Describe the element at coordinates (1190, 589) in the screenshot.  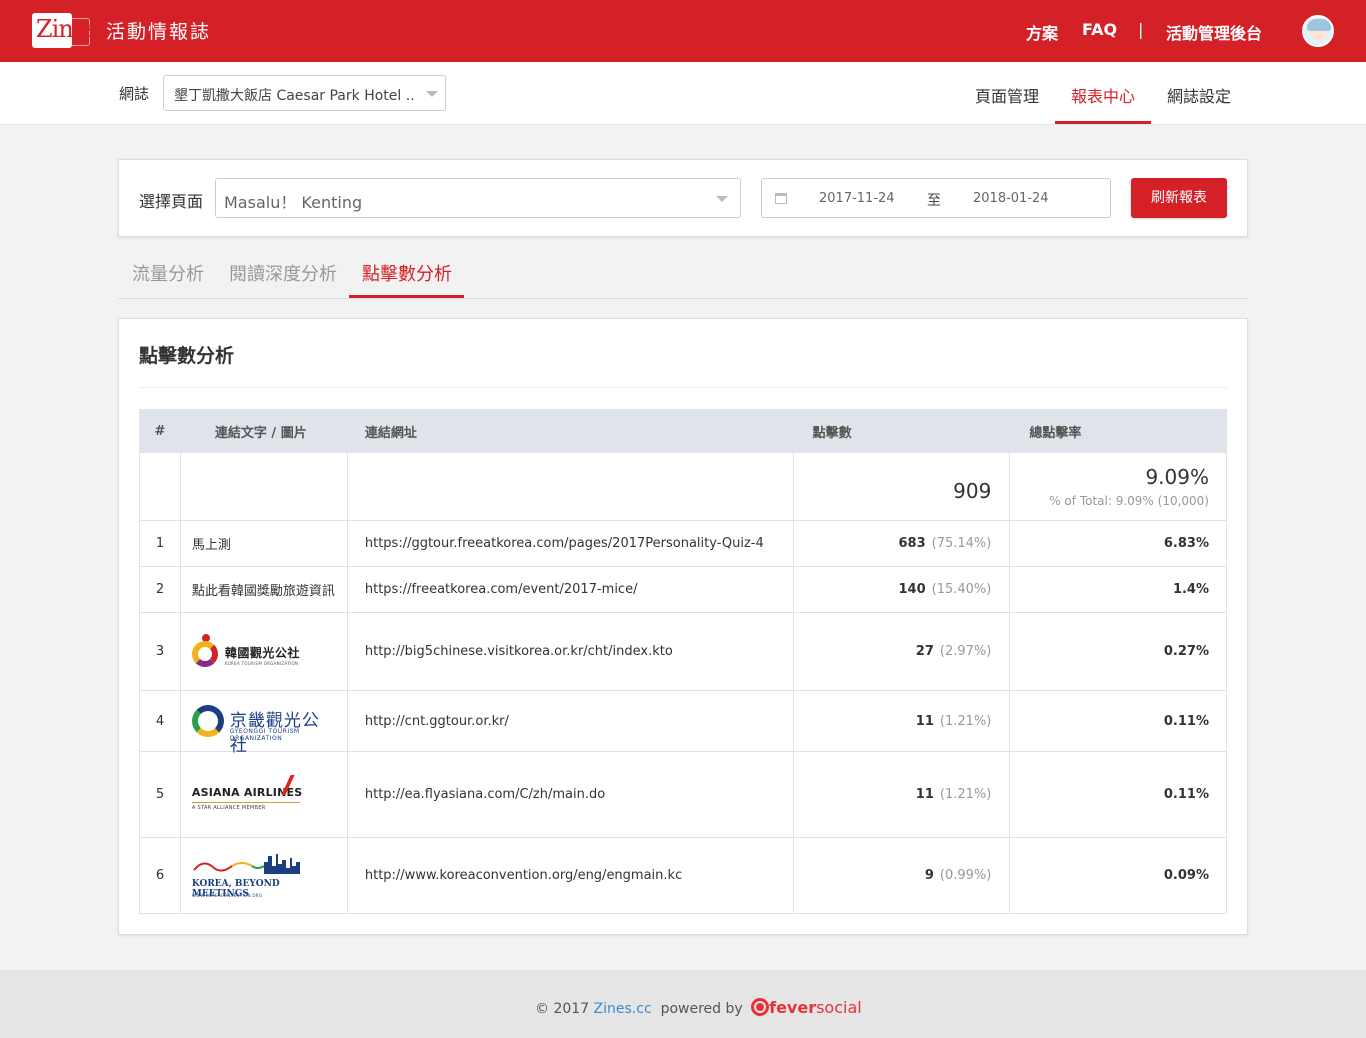
I see `row-rate: 1.4%` at that location.